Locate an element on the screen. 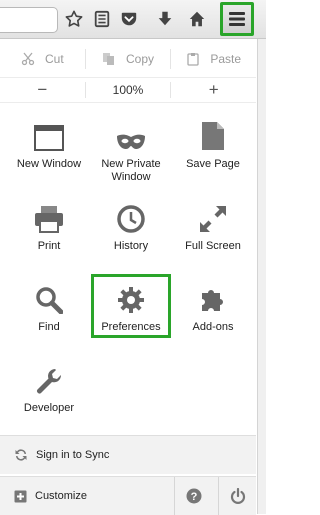 Image resolution: width=320 pixels, height=515 pixels. new-window-button: New Window is located at coordinates (49, 144).